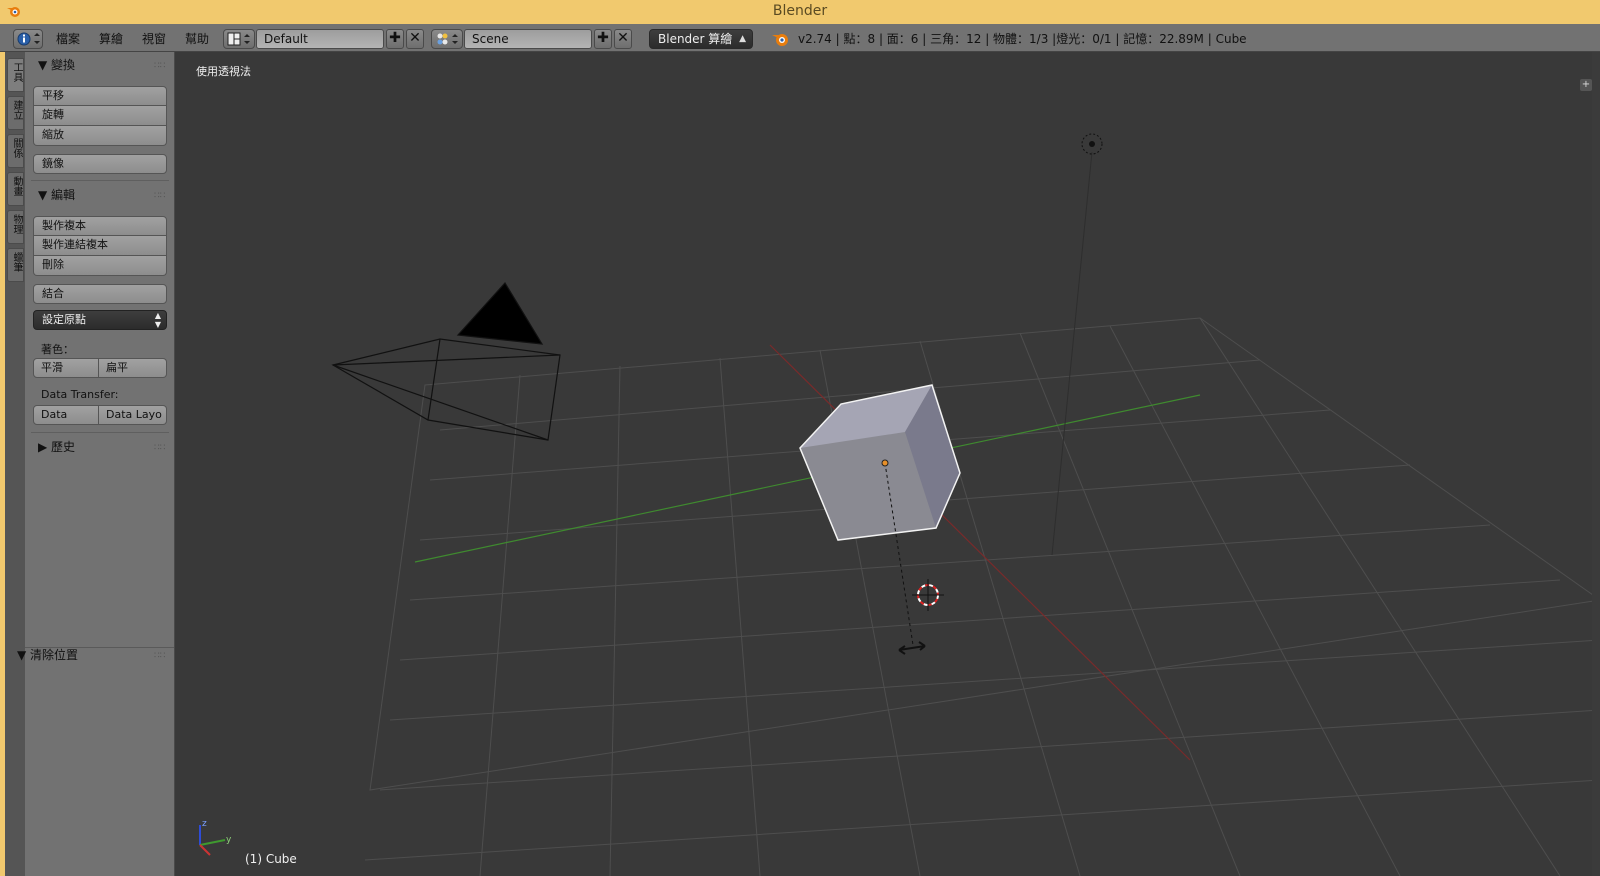 The height and width of the screenshot is (876, 1600). I want to click on editor-type-button, so click(28, 39).